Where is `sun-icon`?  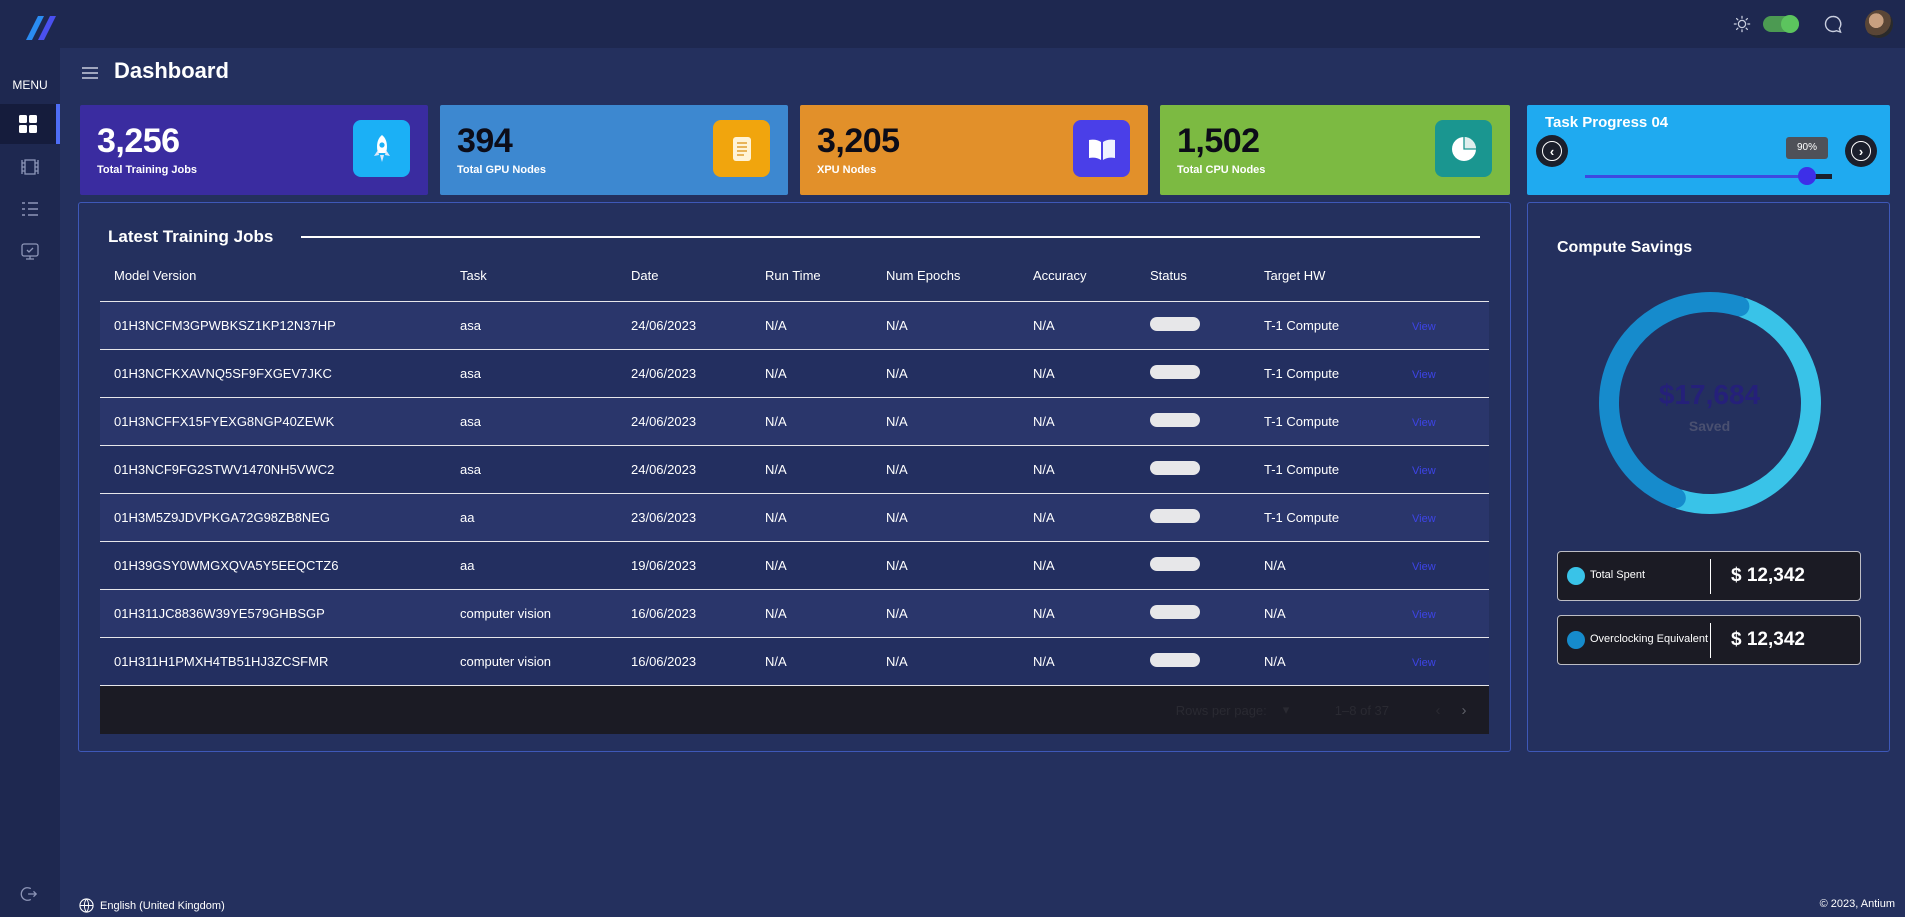 sun-icon is located at coordinates (1742, 24).